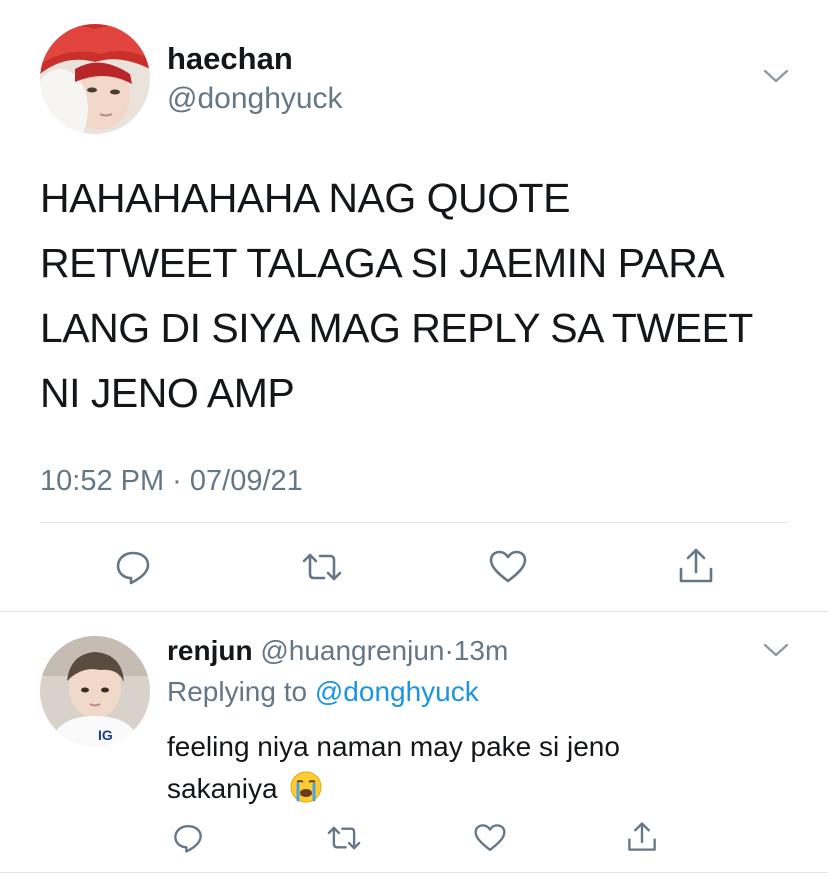 The width and height of the screenshot is (828, 876). I want to click on reply-text-word: sakaniya, so click(222, 788).